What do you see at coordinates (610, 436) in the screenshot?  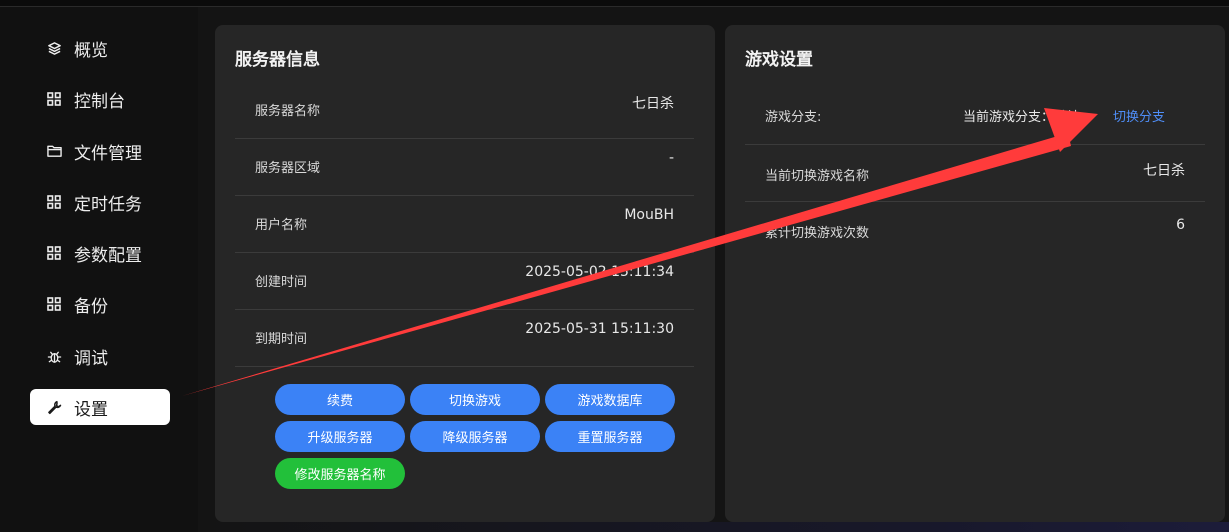 I see `reset-server-button: 重置服务器` at bounding box center [610, 436].